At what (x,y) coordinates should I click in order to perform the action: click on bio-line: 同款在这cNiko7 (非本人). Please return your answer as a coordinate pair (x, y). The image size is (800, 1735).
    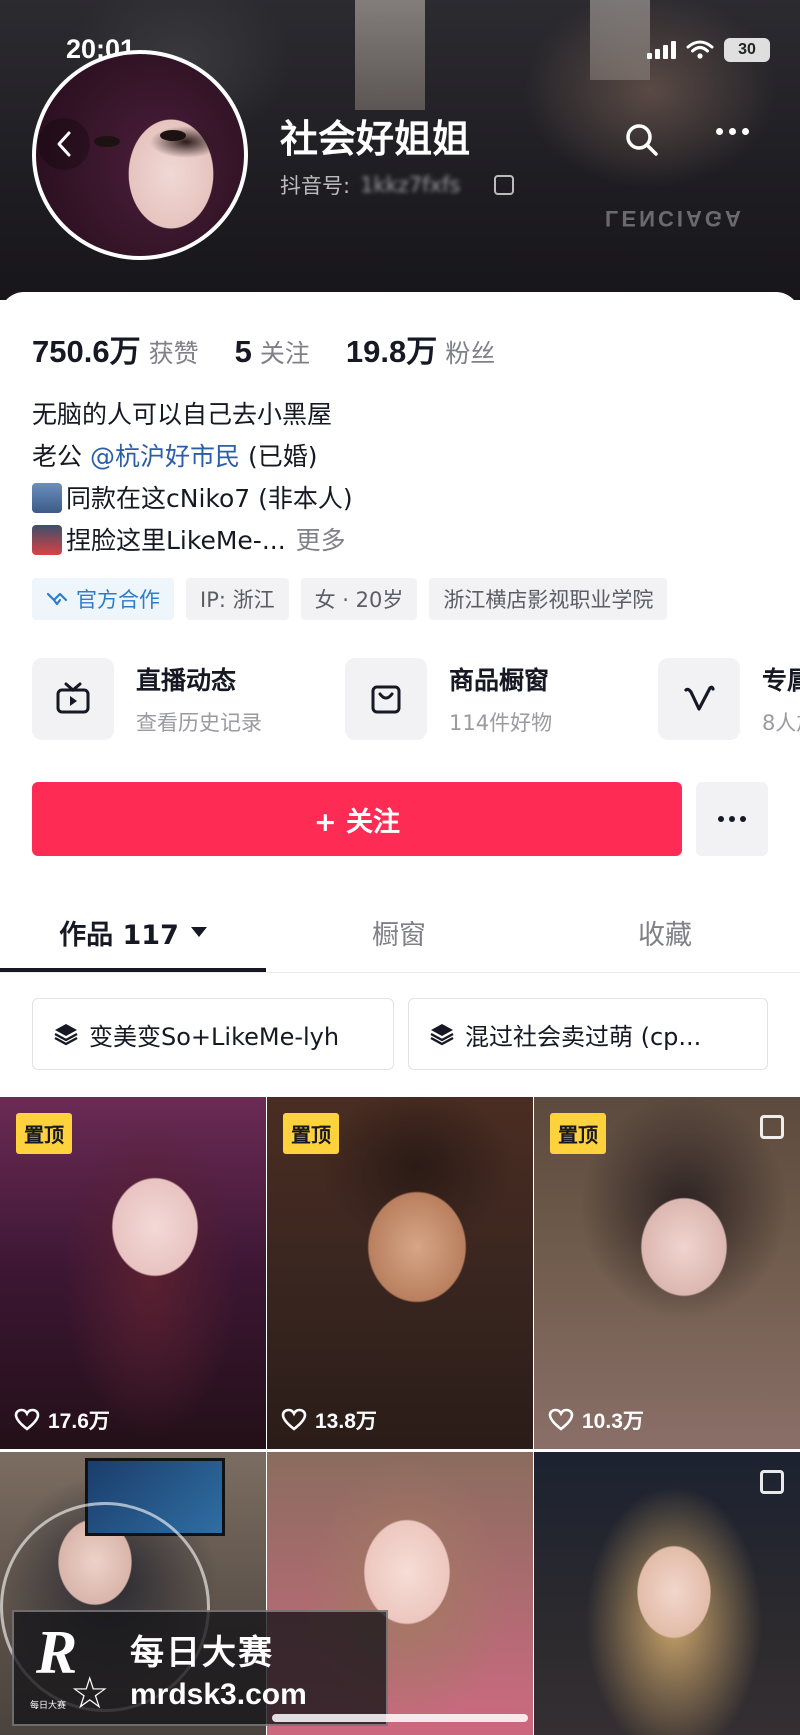
    Looking at the image, I should click on (192, 499).